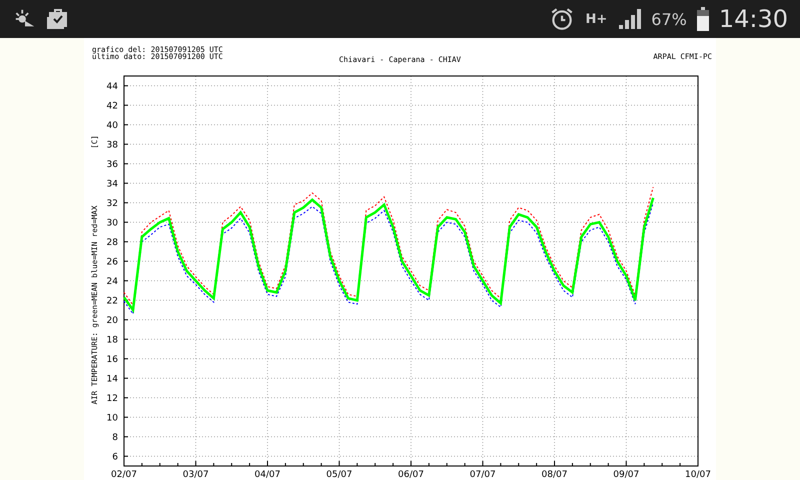 The image size is (800, 480). What do you see at coordinates (112, 106) in the screenshot?
I see `y-tick-label: 42` at bounding box center [112, 106].